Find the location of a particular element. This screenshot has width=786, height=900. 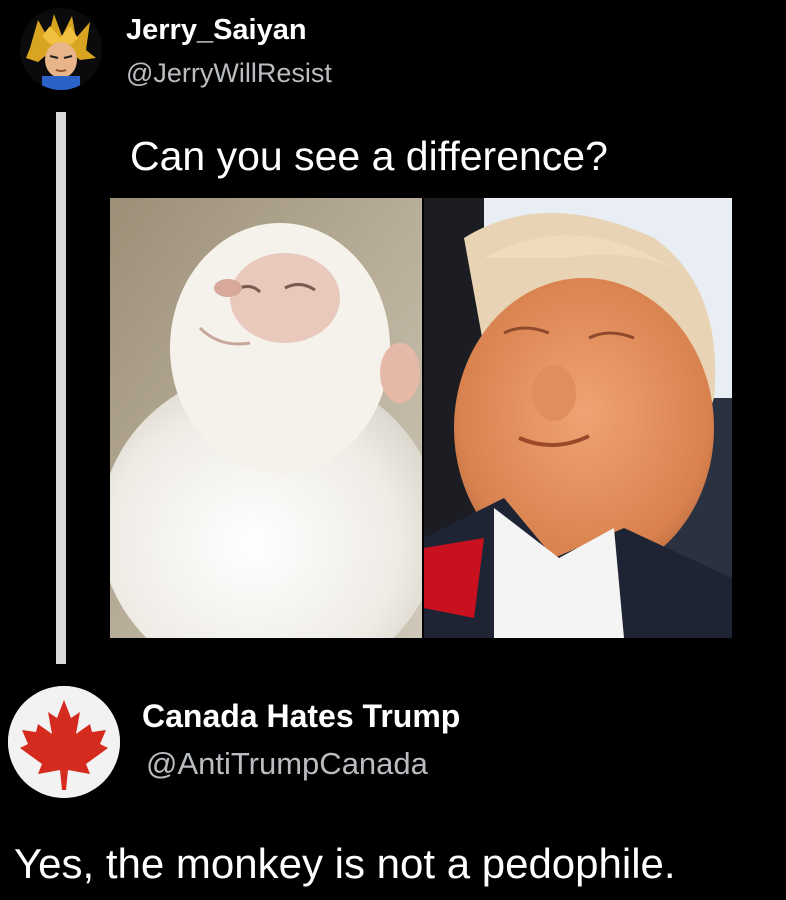

maple-leaf-icon is located at coordinates (64, 742).